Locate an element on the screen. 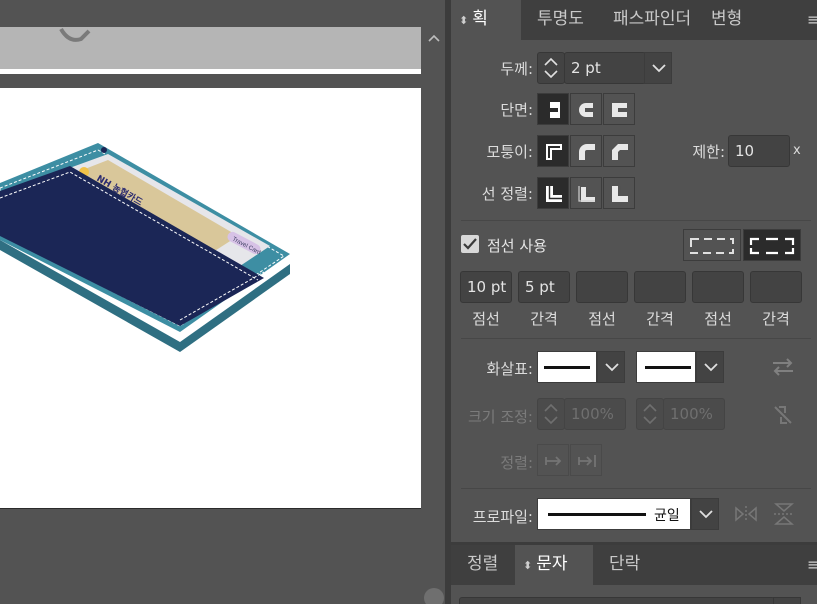 Image resolution: width=817 pixels, height=604 pixels. round-cap-button is located at coordinates (586, 109).